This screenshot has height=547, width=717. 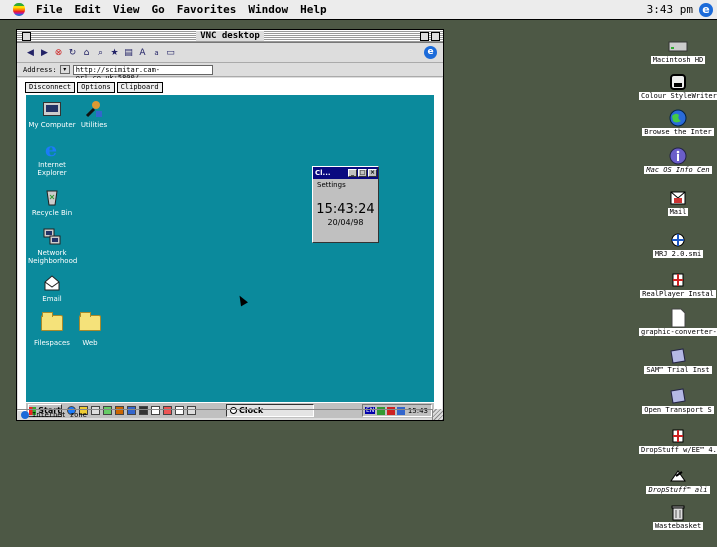 I want to click on address-dropdown-button: ▾, so click(x=64, y=69).